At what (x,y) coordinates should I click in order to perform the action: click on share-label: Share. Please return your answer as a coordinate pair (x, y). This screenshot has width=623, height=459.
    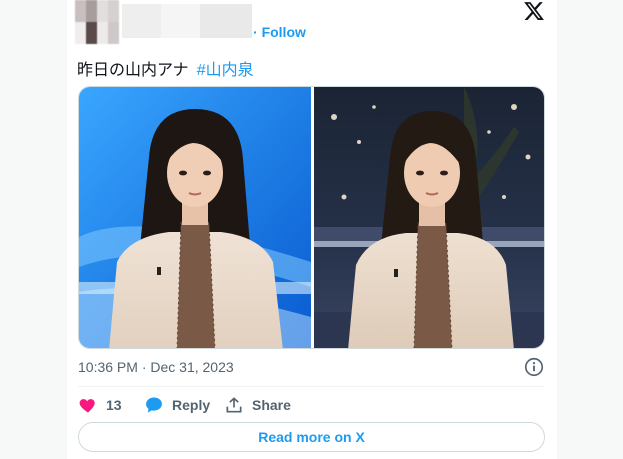
    Looking at the image, I should click on (271, 405).